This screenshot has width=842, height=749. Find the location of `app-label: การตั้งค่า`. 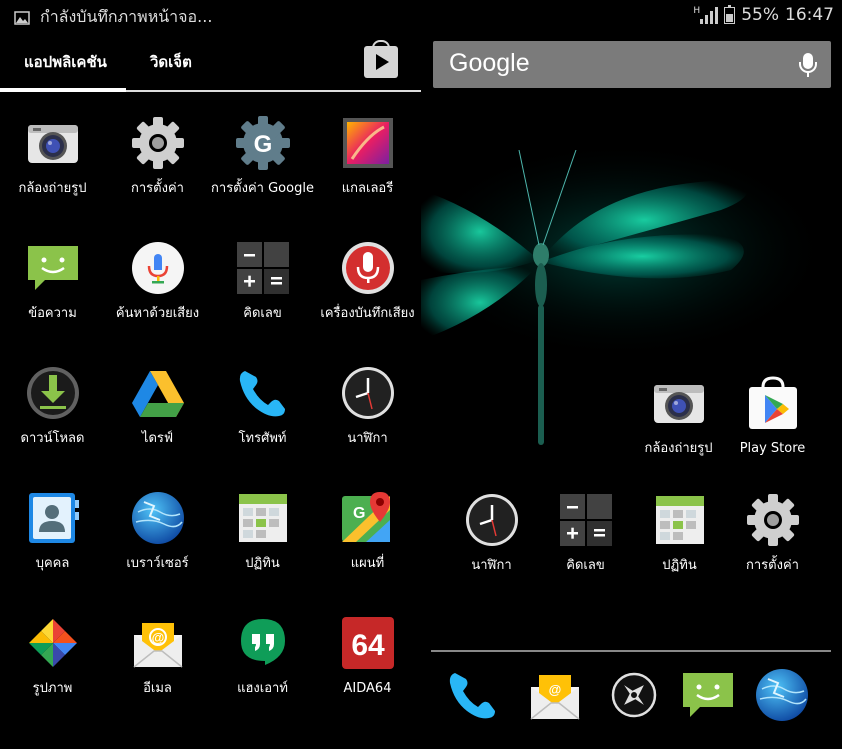

app-label: การตั้งค่า is located at coordinates (772, 565).